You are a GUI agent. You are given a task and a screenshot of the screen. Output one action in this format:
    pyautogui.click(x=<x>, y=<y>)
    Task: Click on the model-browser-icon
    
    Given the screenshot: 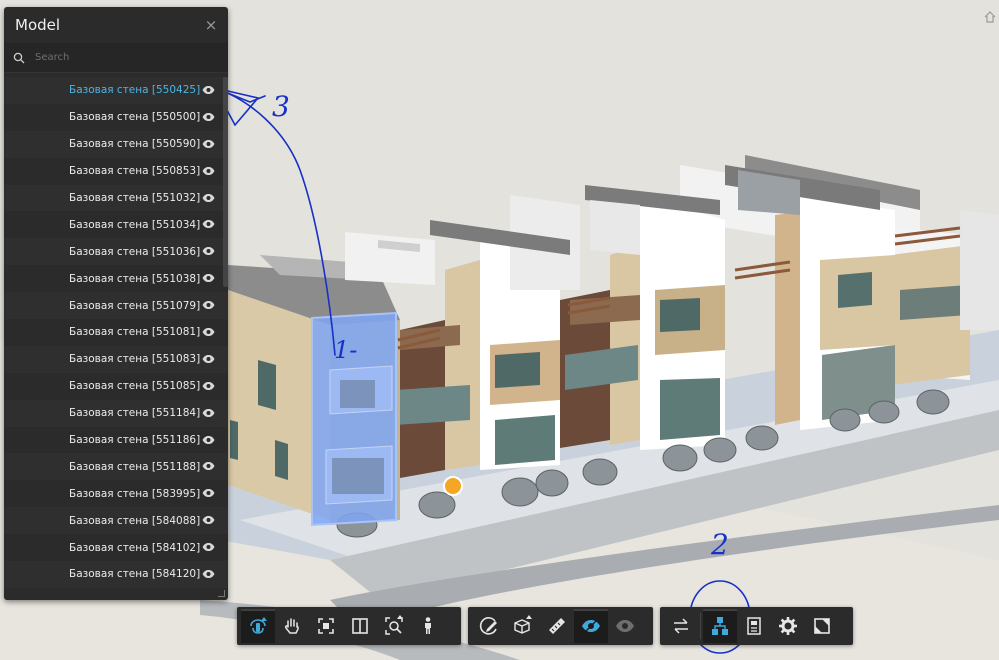 What is the action you would take?
    pyautogui.click(x=720, y=626)
    